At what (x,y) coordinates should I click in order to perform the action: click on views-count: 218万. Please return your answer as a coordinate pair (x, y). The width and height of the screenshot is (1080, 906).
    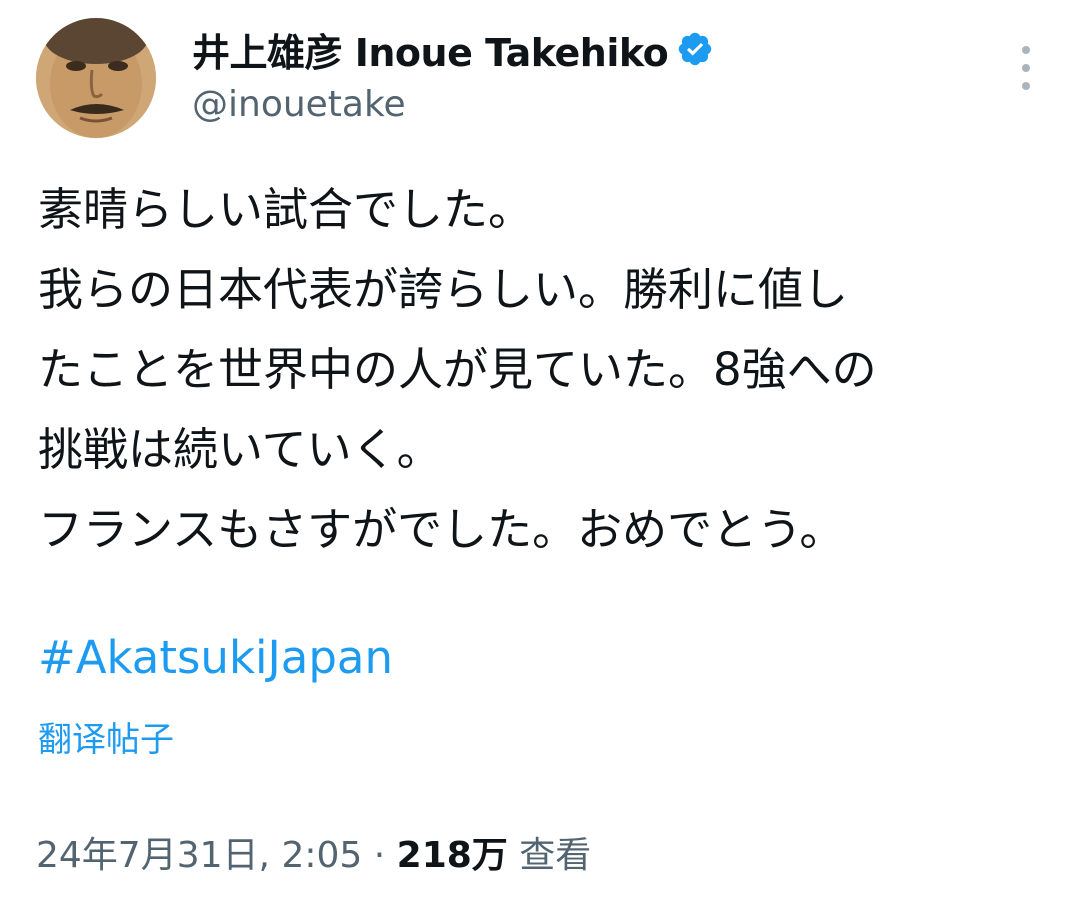
    Looking at the image, I should click on (452, 855).